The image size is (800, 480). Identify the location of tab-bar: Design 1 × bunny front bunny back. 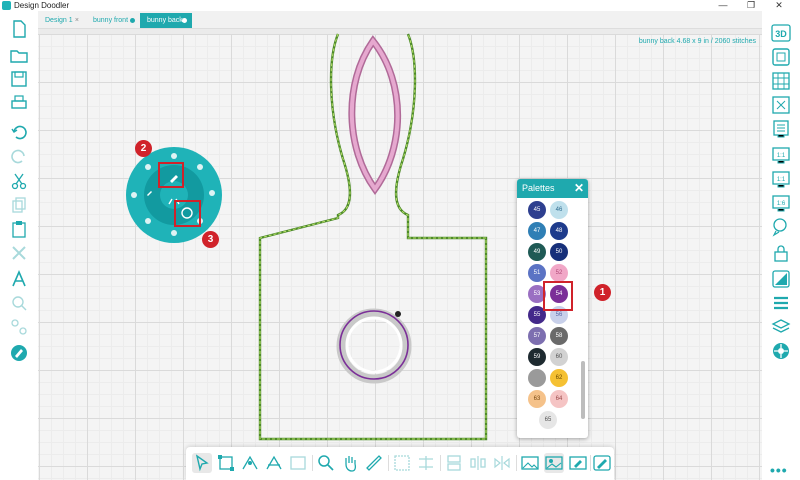
(400, 20).